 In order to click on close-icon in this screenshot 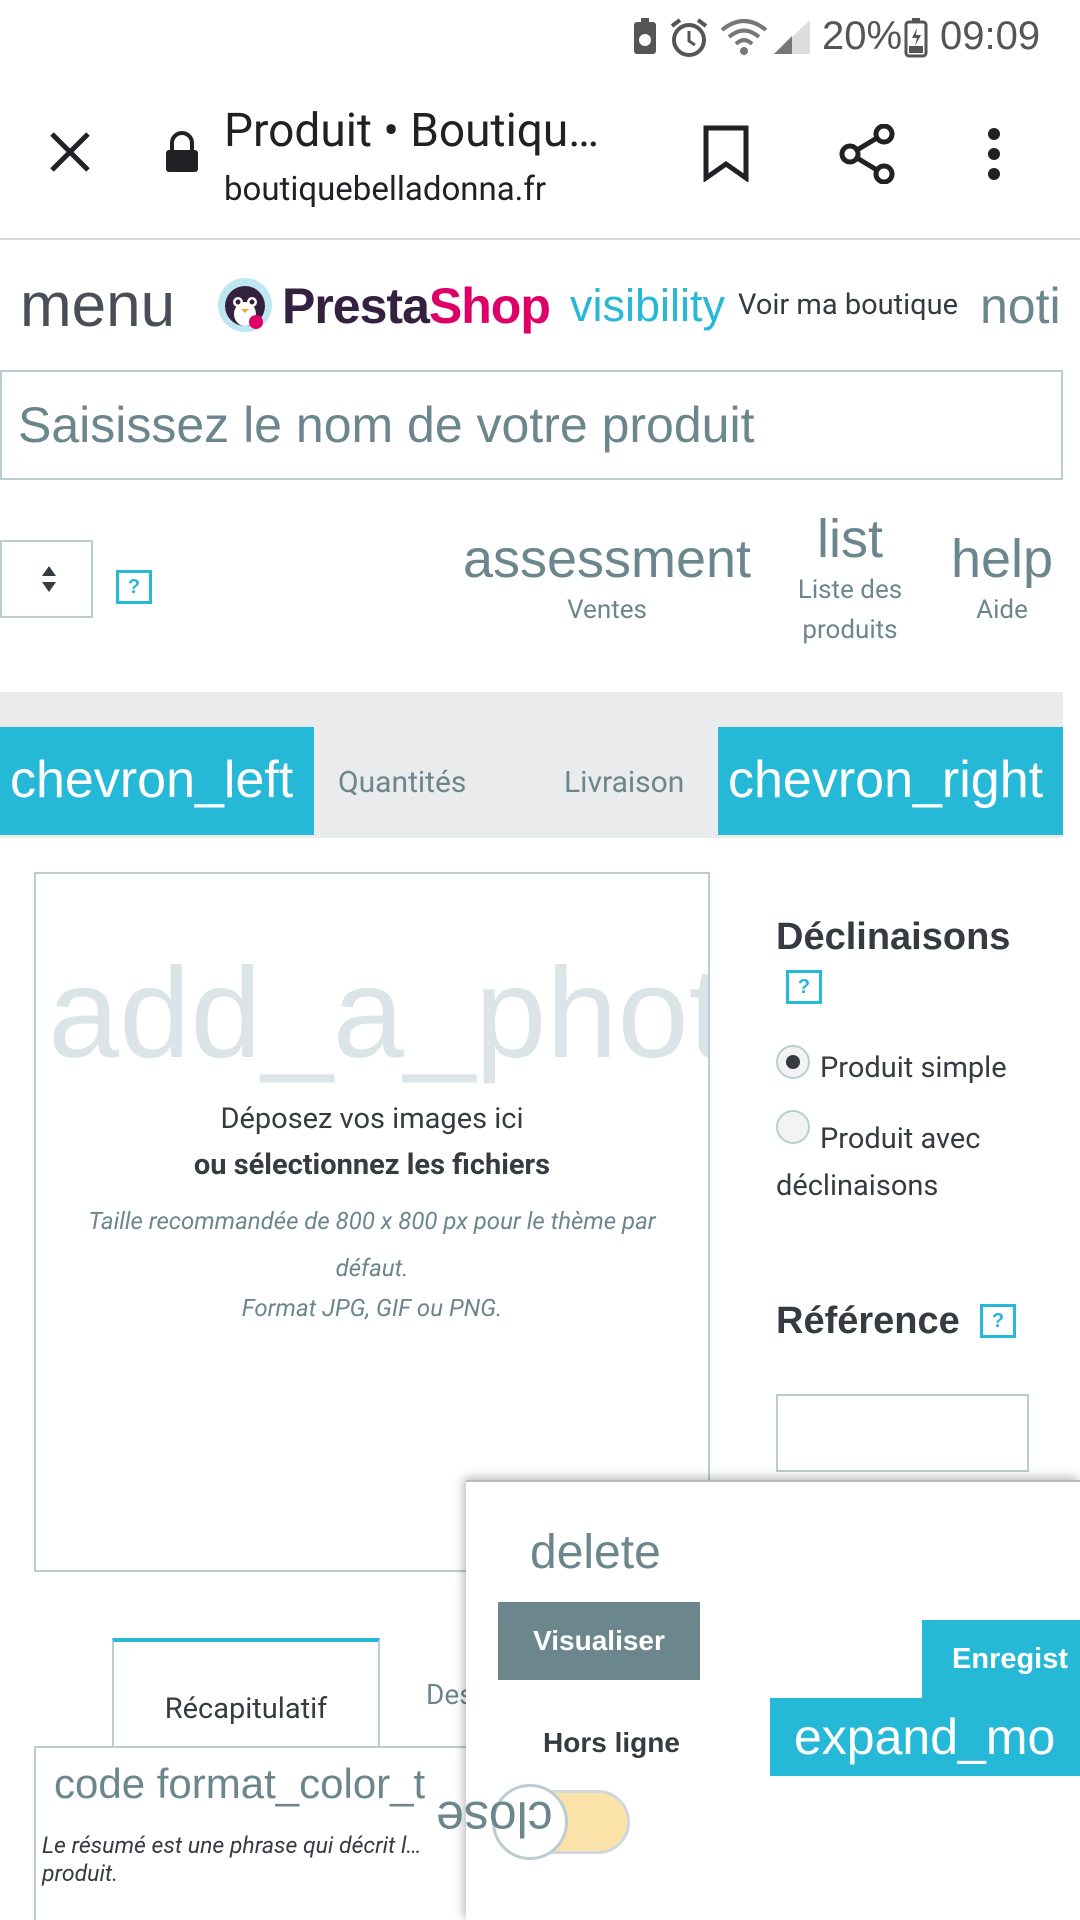, I will do `click(70, 154)`.